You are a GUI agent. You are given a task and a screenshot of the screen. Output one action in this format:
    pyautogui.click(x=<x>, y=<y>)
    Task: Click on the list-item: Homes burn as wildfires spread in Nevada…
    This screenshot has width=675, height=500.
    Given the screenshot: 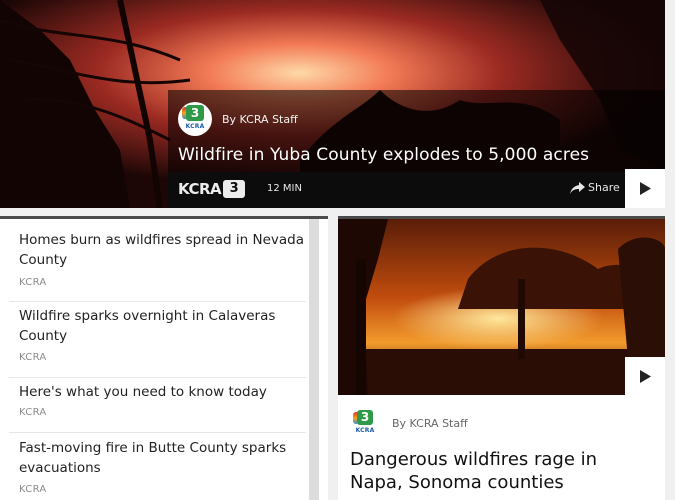 What is the action you would take?
    pyautogui.click(x=157, y=263)
    